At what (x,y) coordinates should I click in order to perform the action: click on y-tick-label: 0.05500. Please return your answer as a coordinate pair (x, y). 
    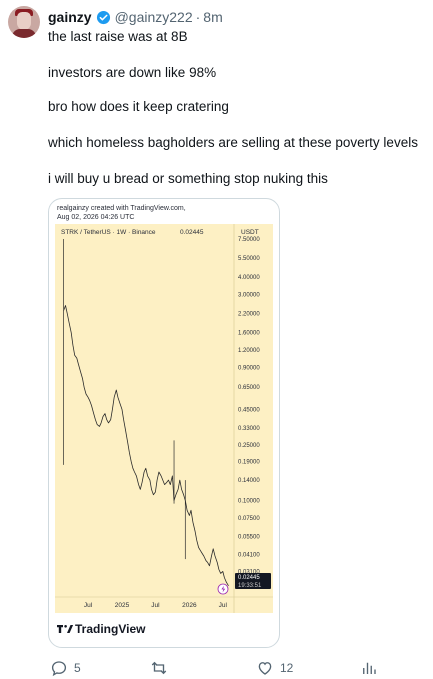
    Looking at the image, I should click on (249, 538).